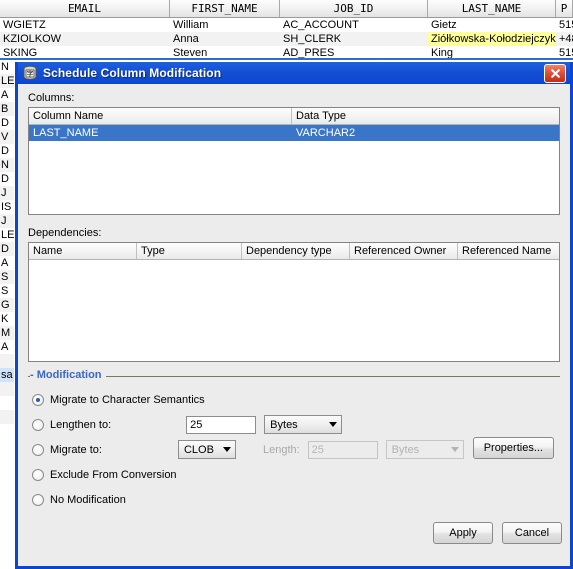 This screenshot has height=569, width=573. What do you see at coordinates (425, 116) in the screenshot?
I see `header-data-type: Data Type` at bounding box center [425, 116].